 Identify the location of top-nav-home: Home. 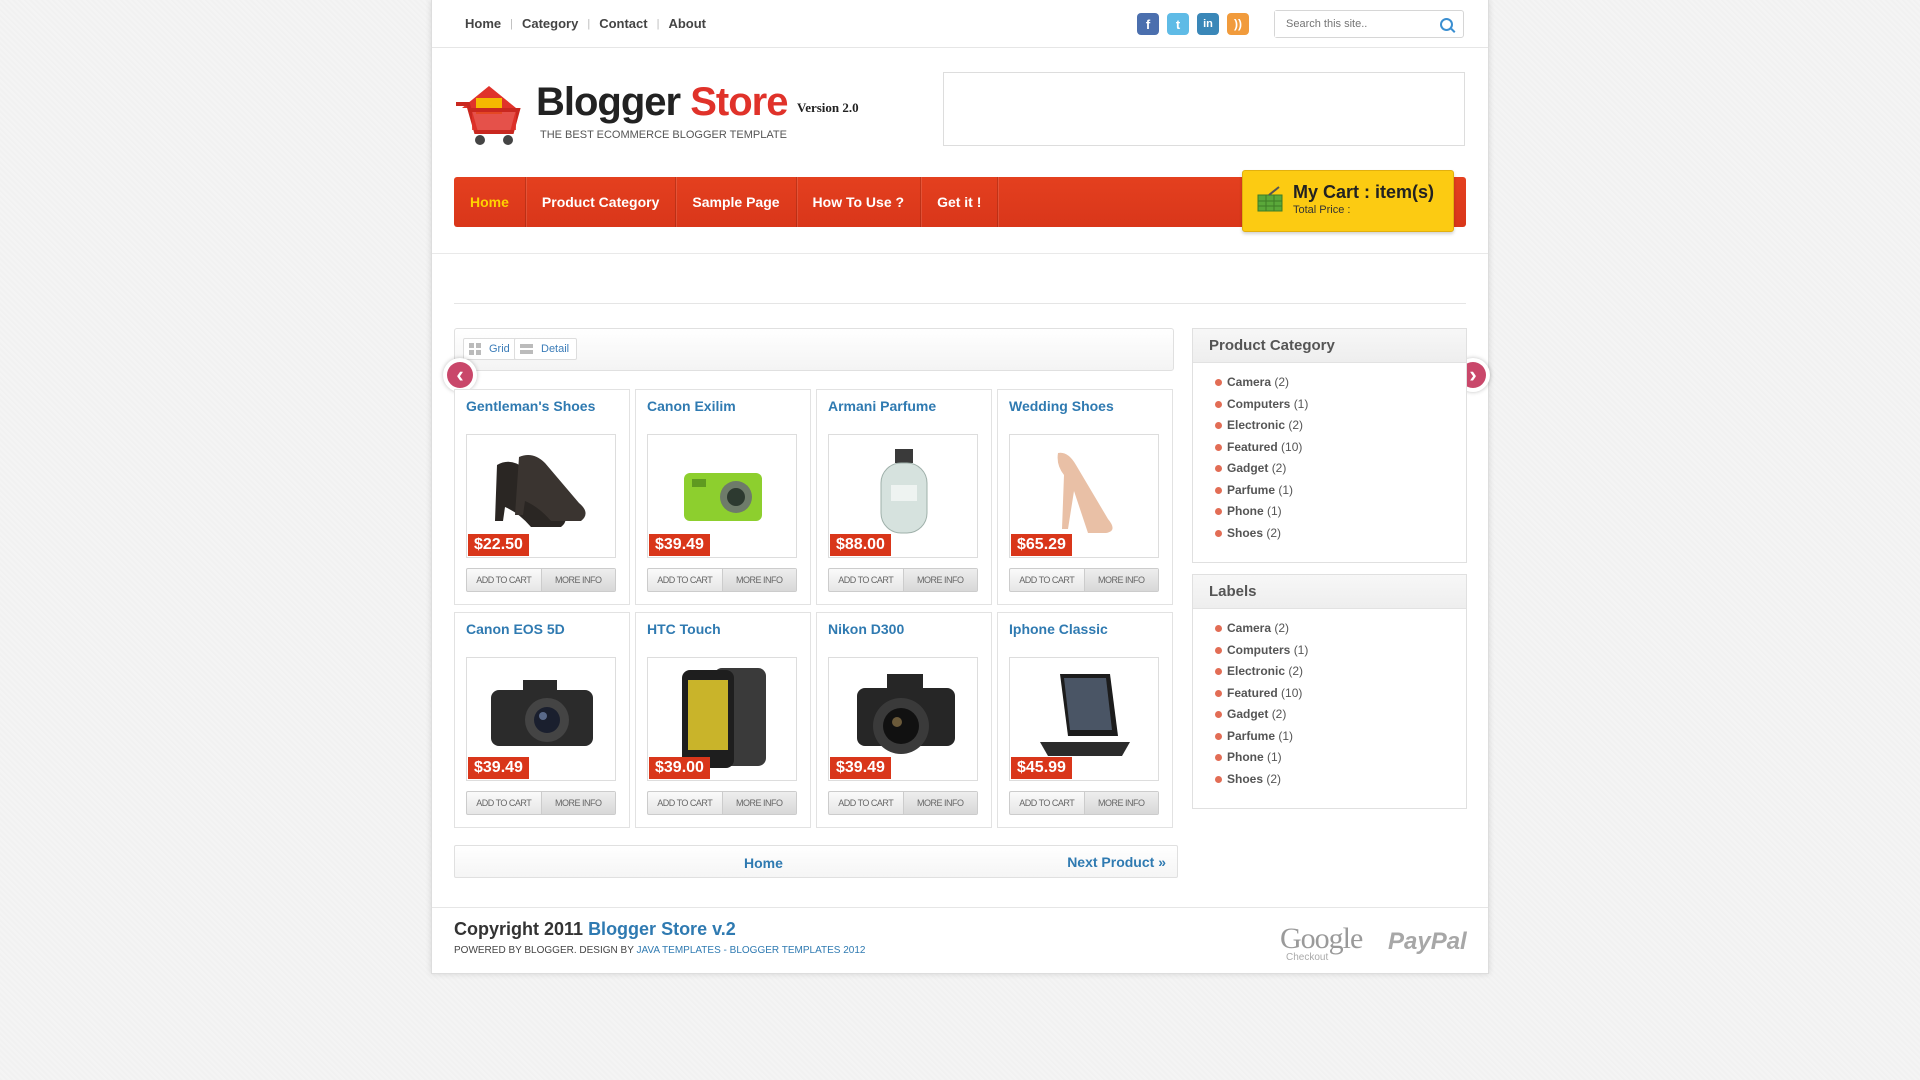
(483, 23).